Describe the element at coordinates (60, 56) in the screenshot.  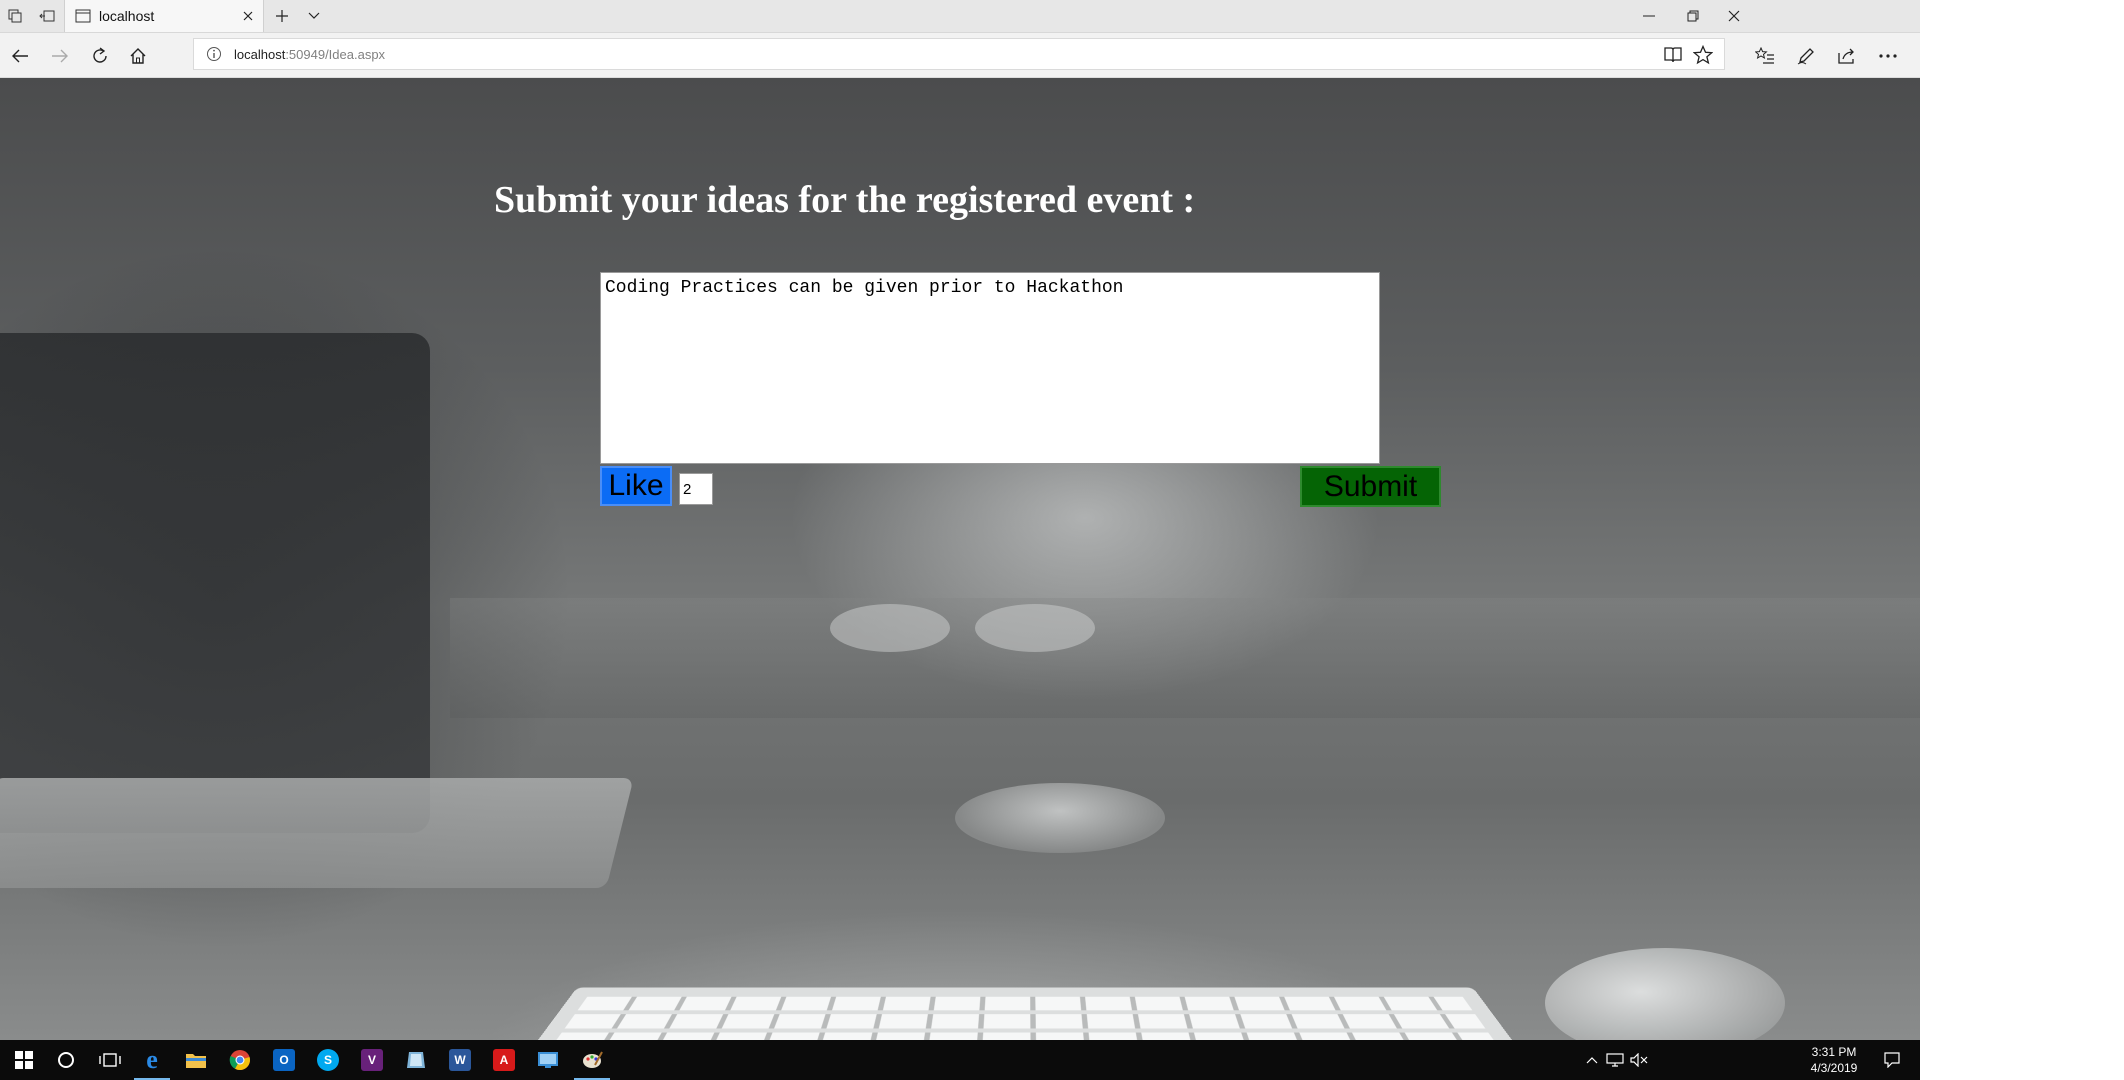
I see `forward-button` at that location.